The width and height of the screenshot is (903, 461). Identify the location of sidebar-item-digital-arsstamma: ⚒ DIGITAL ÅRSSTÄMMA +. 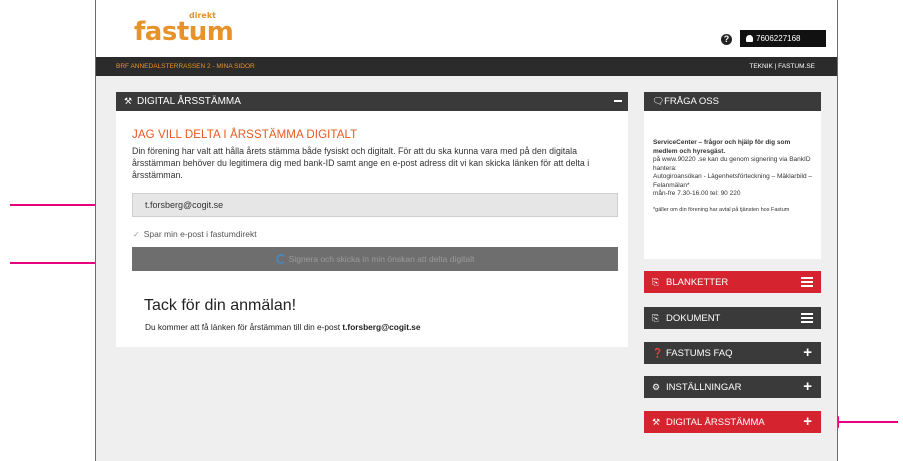
(732, 422).